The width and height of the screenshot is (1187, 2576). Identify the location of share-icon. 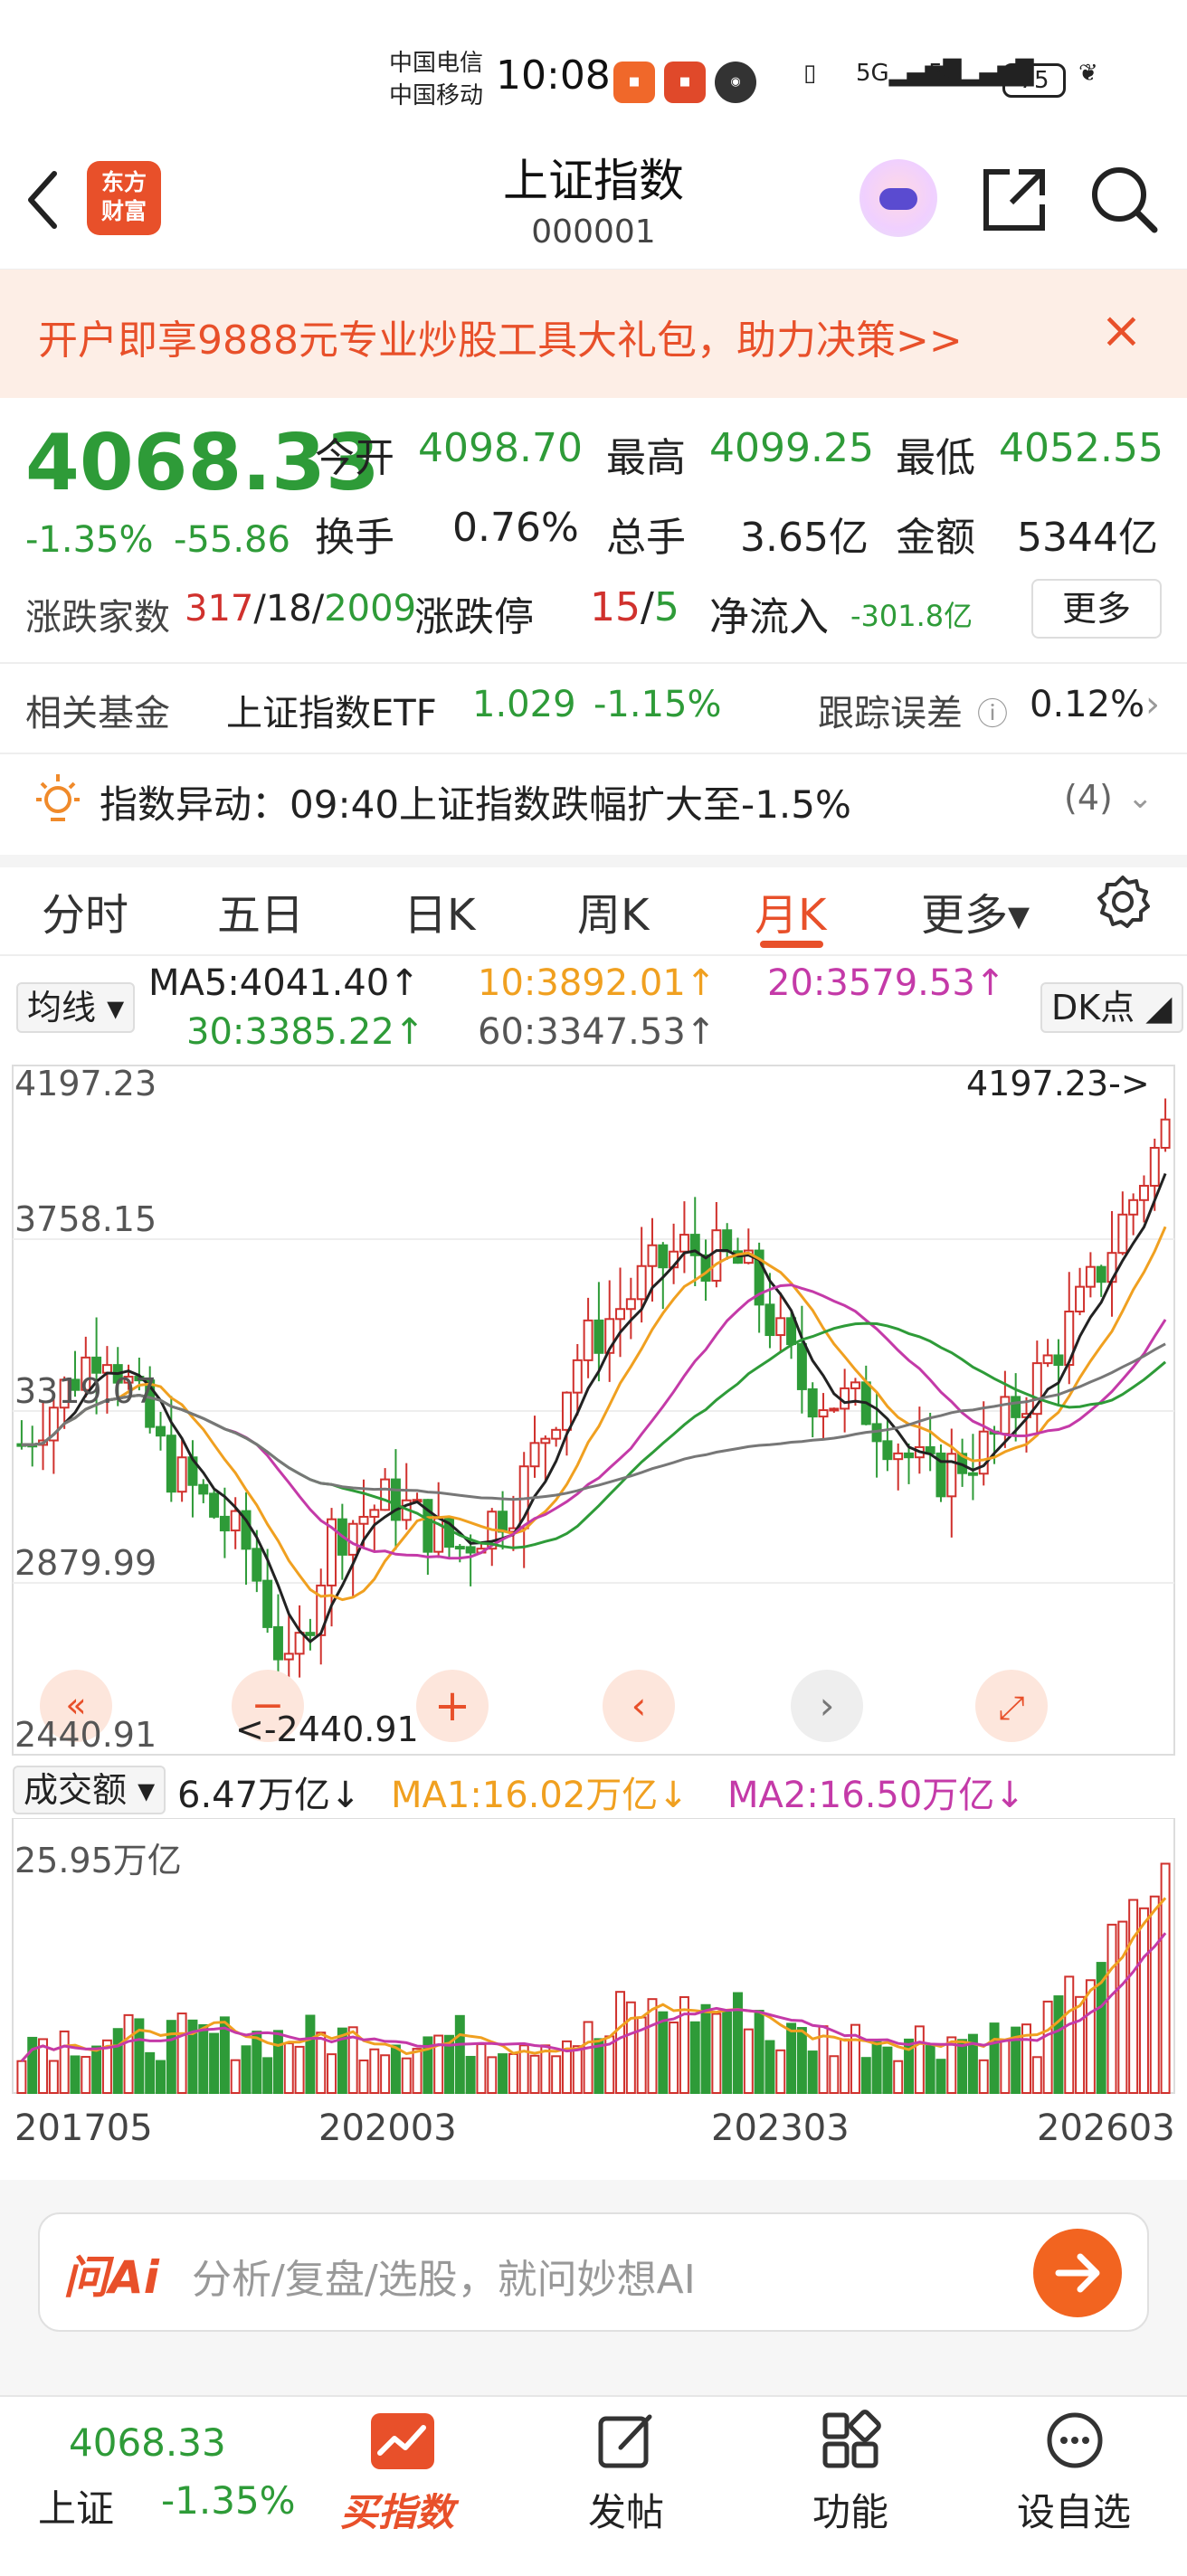
(1014, 200).